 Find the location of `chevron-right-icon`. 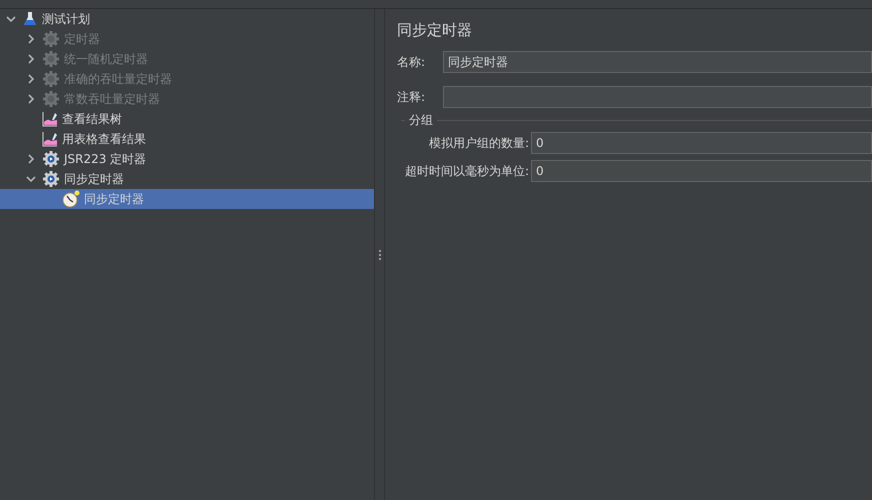

chevron-right-icon is located at coordinates (31, 159).